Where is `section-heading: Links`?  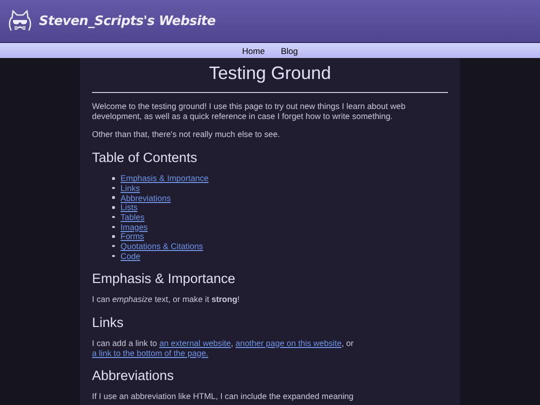
section-heading: Links is located at coordinates (108, 322).